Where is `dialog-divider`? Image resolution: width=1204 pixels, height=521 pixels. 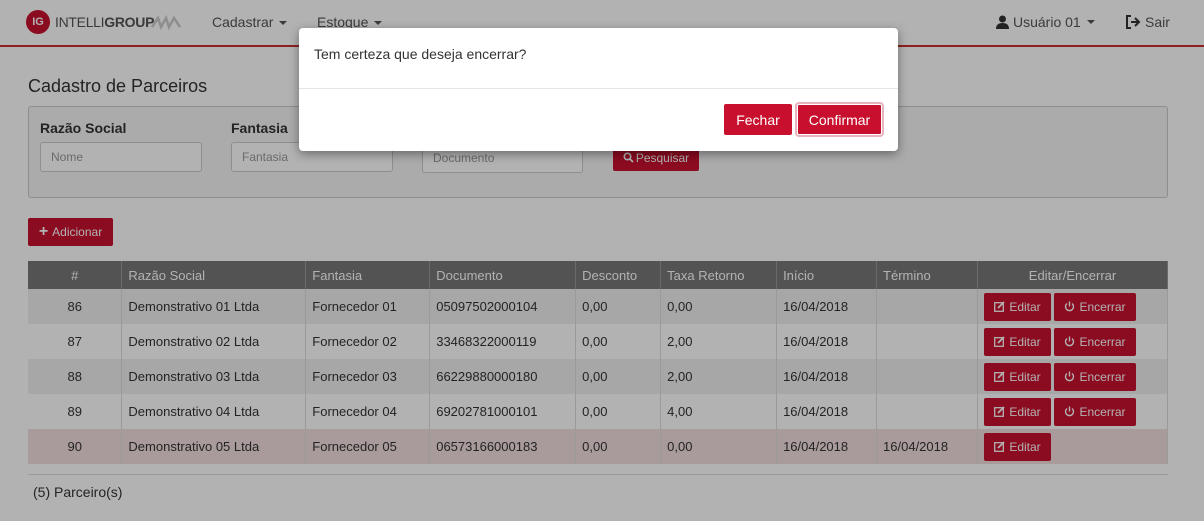 dialog-divider is located at coordinates (598, 88).